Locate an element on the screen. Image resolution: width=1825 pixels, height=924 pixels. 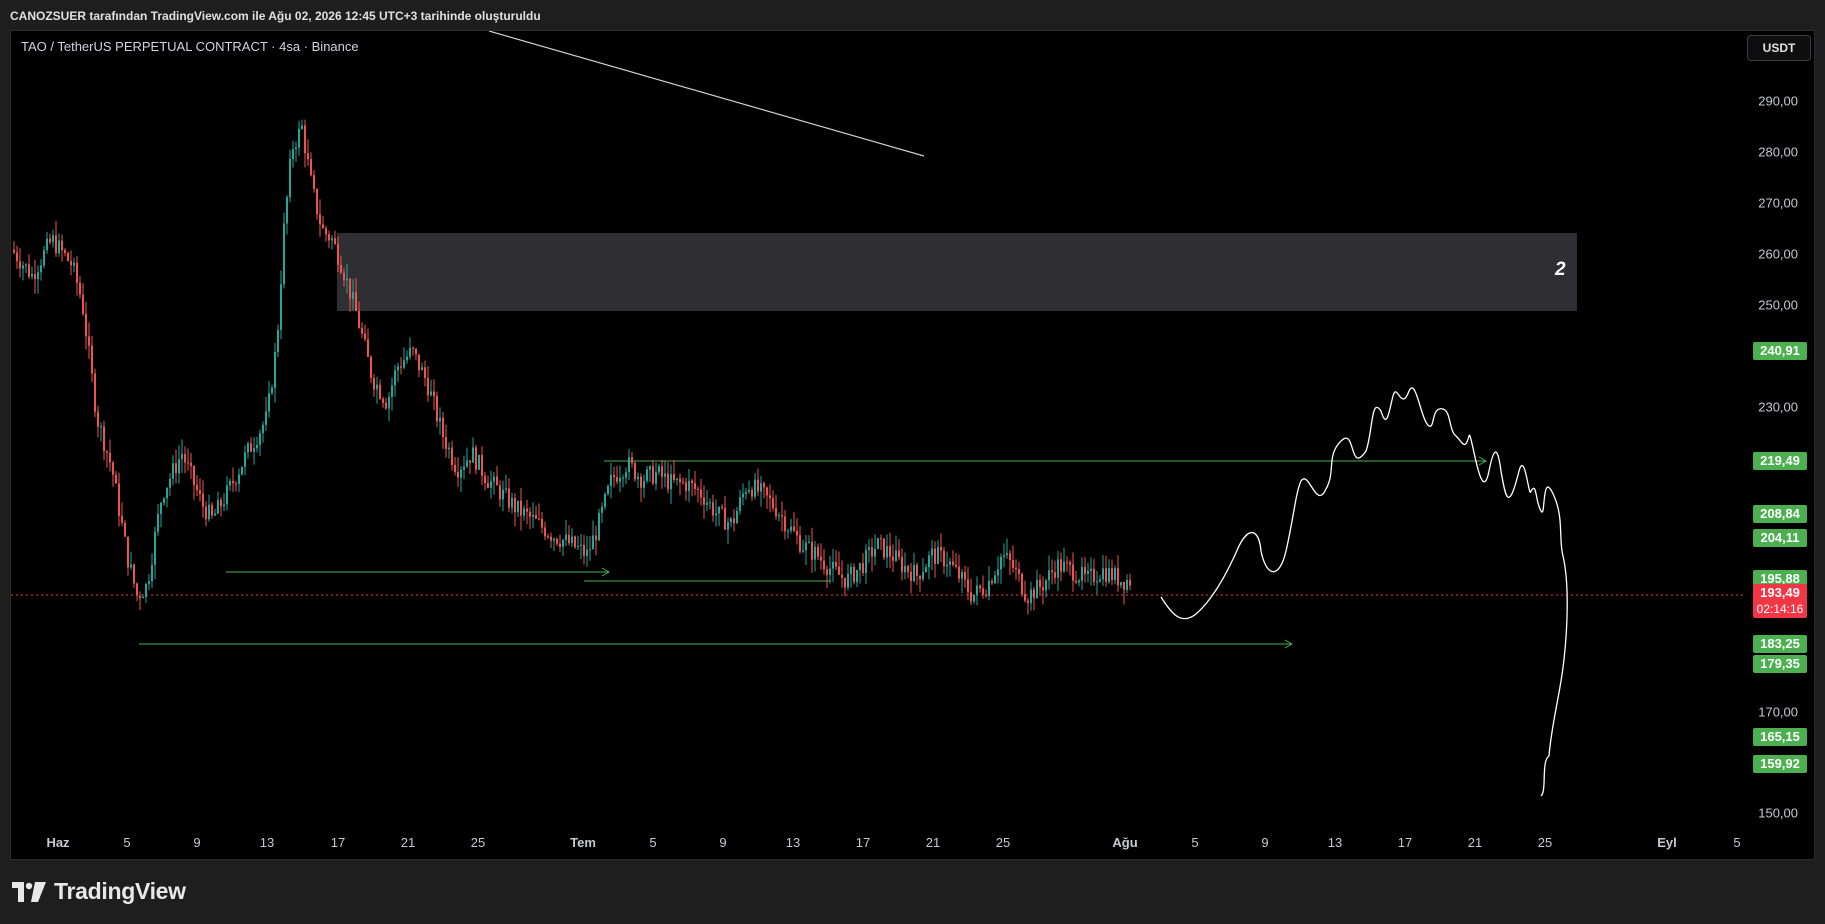
projection-drawing is located at coordinates (1364, 592).